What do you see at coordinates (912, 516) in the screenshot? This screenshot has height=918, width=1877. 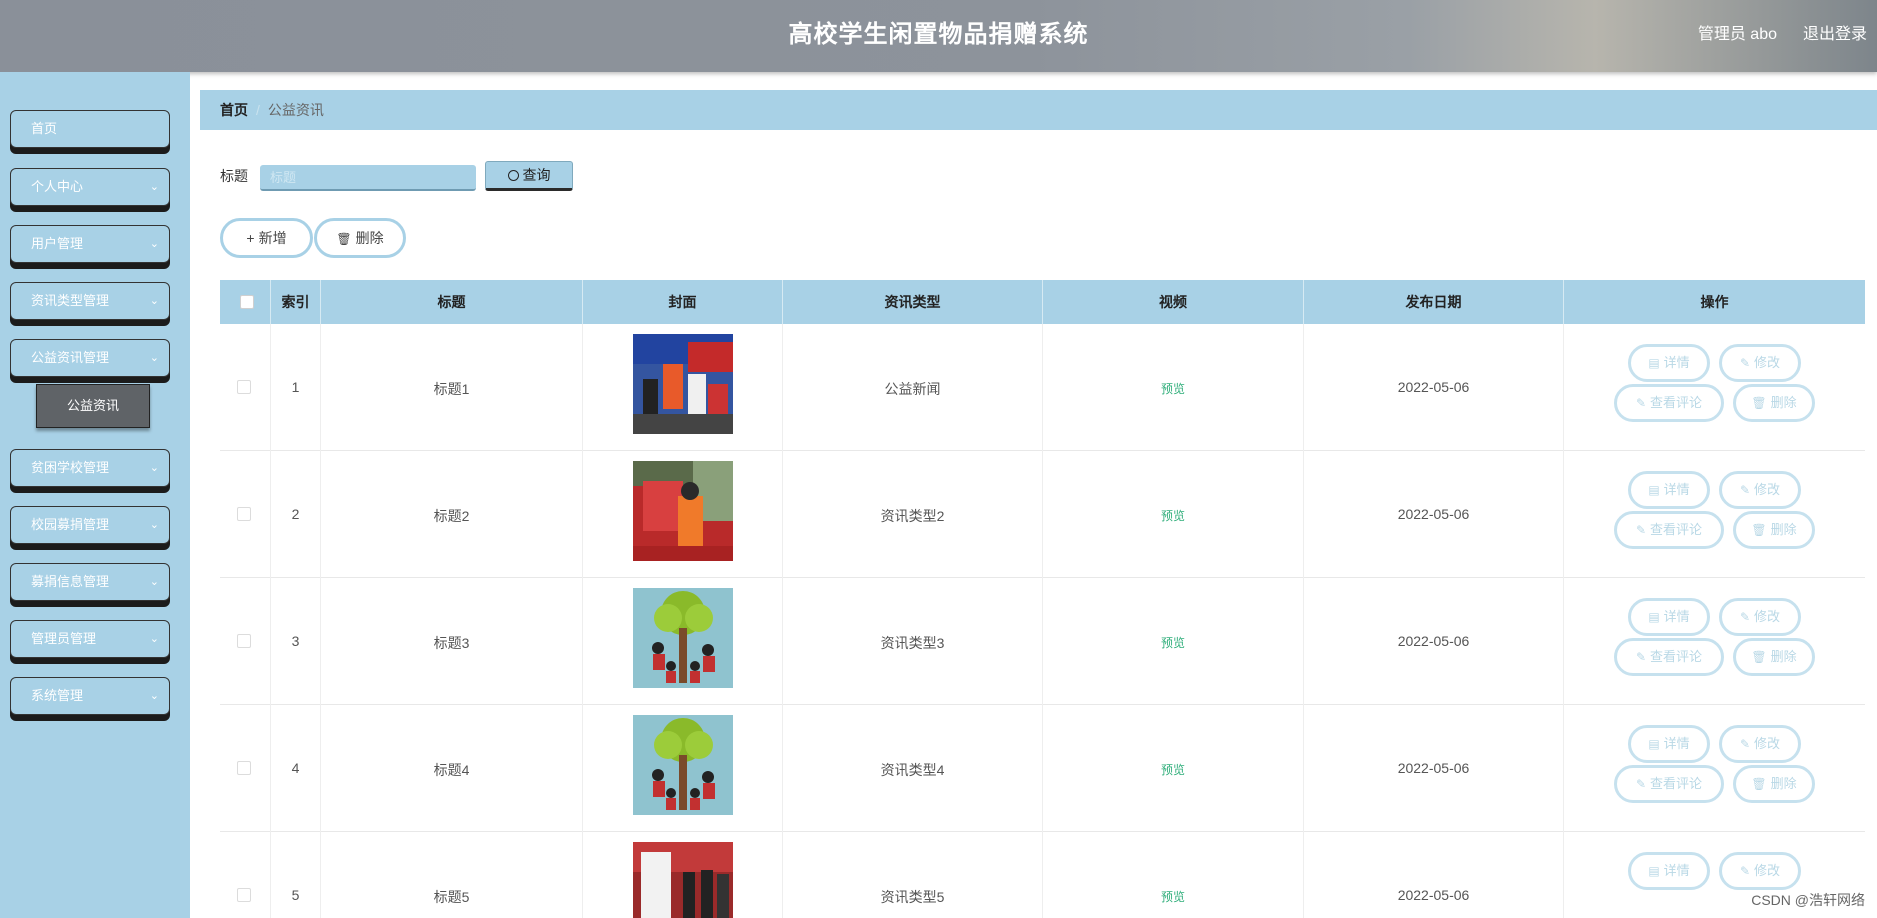 I see `row-news-type: 资讯类型2` at bounding box center [912, 516].